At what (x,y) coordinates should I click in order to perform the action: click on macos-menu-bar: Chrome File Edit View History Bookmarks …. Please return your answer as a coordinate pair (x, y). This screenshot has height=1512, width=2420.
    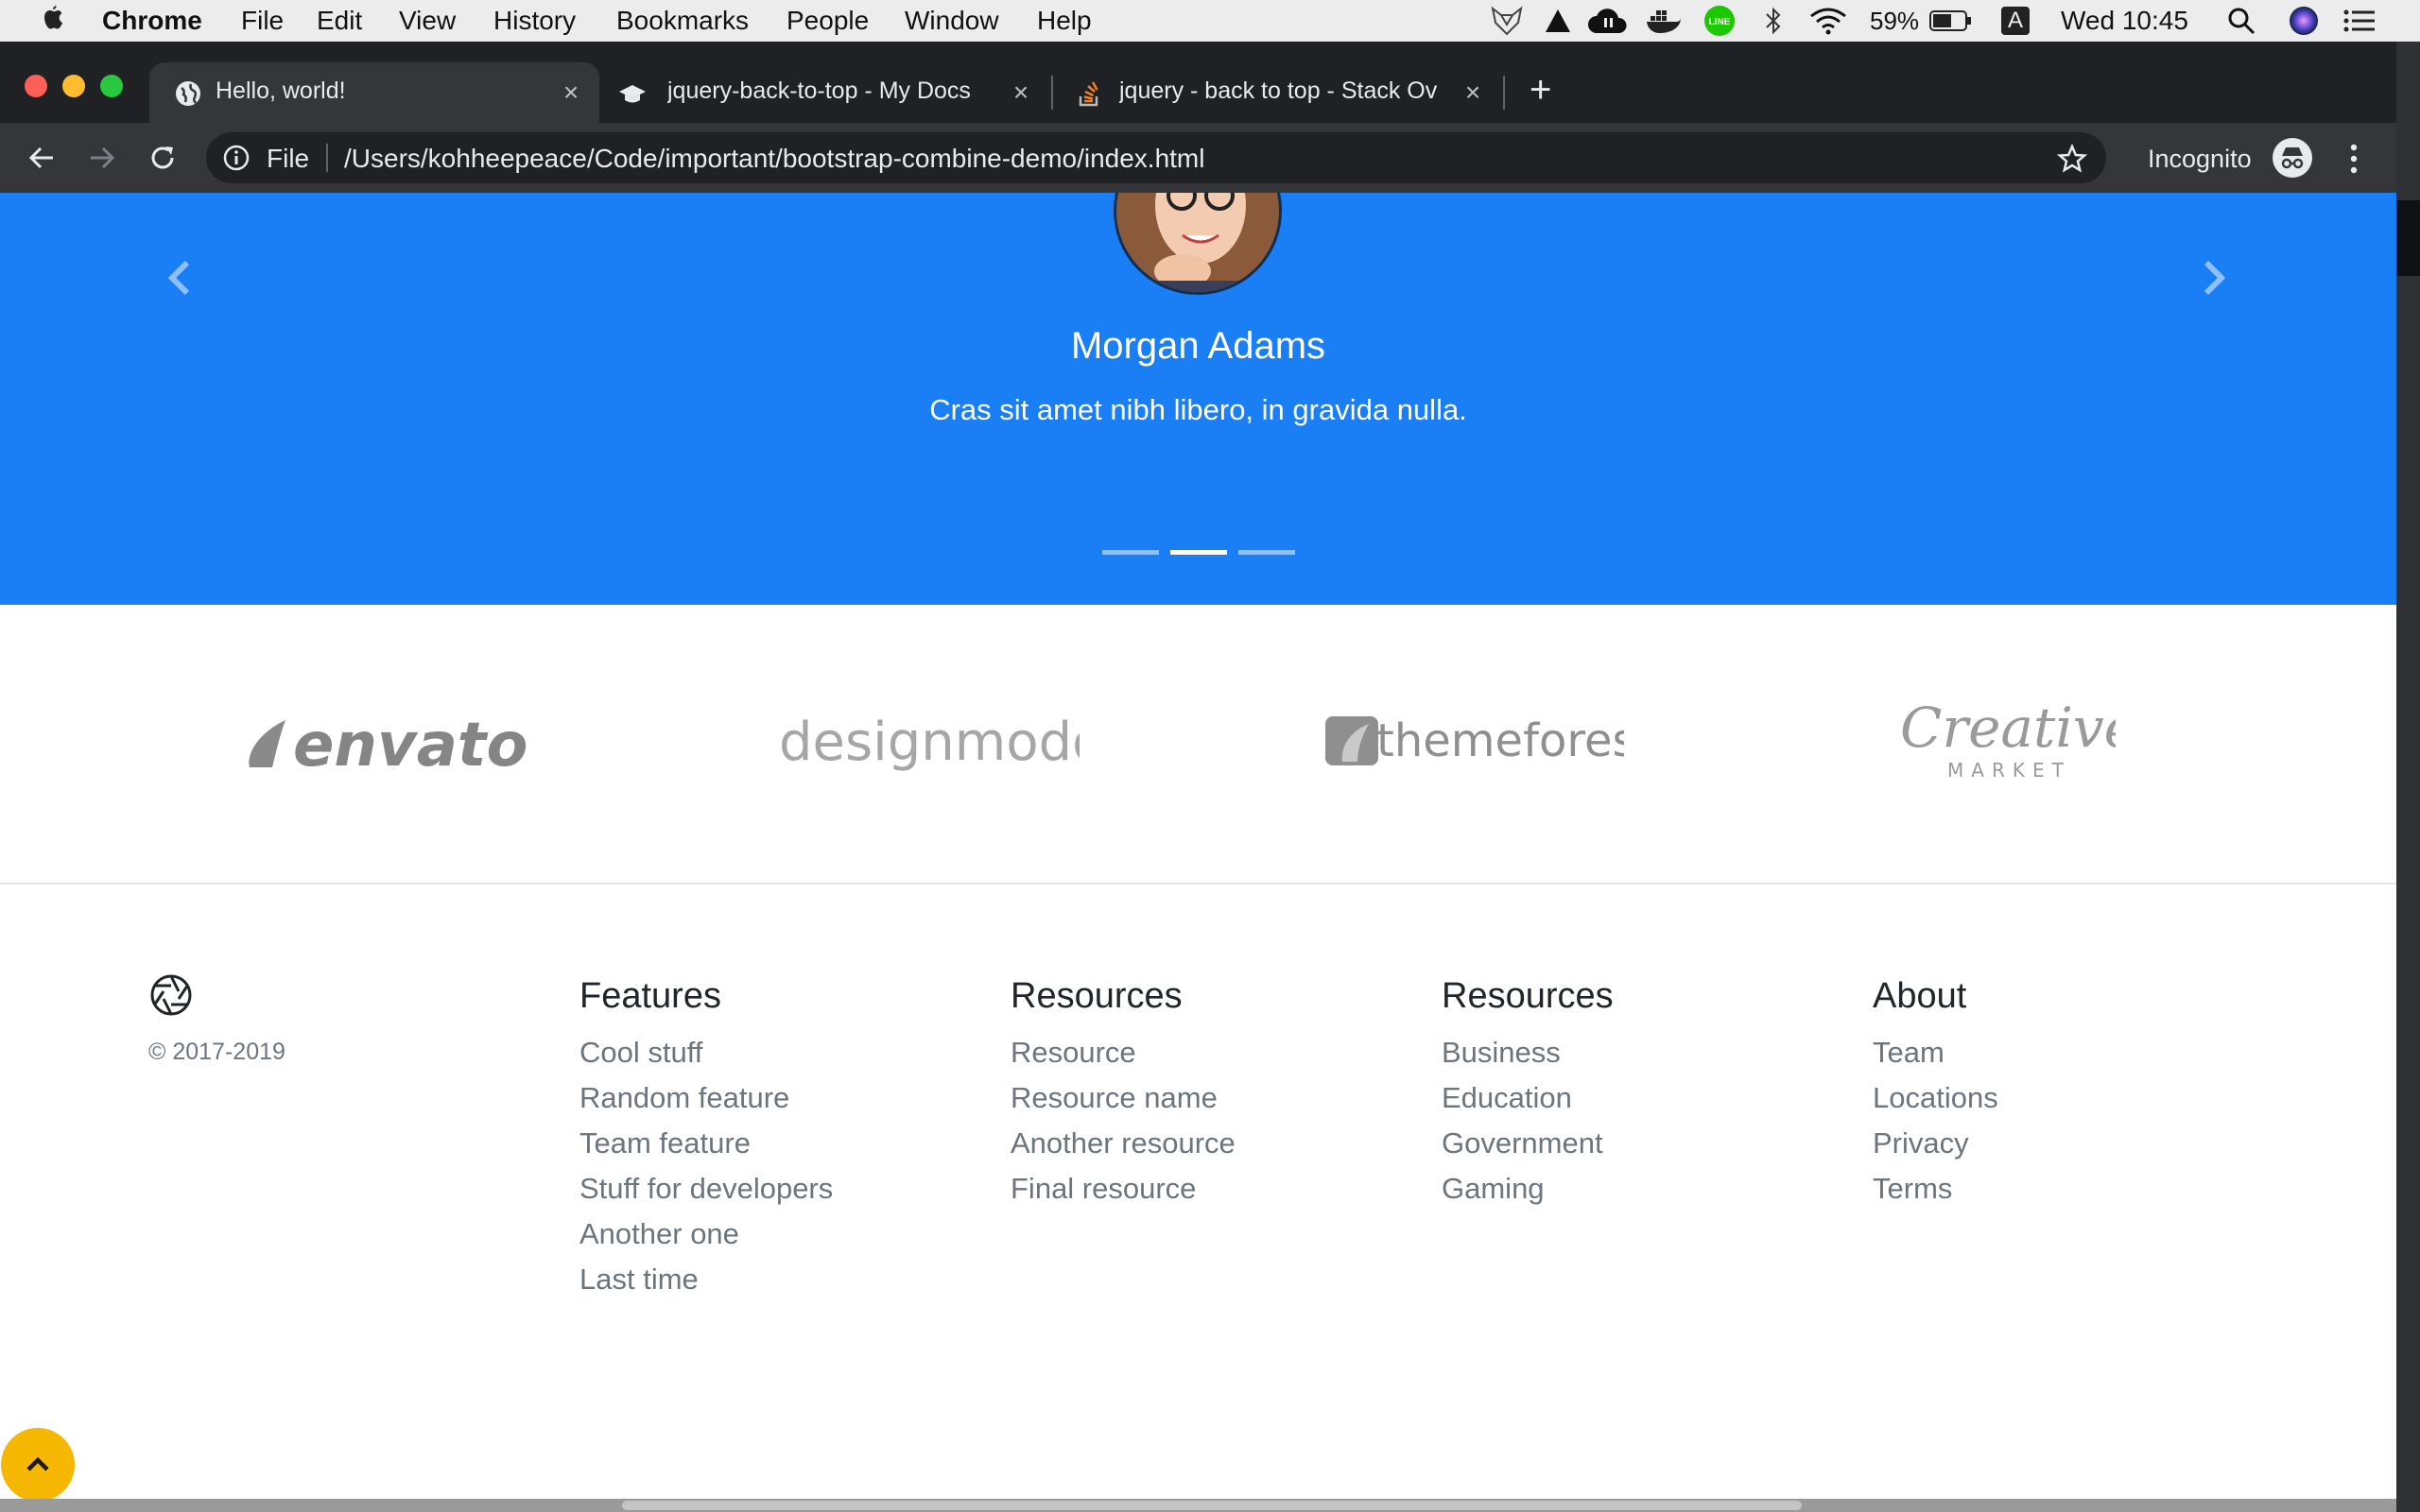
    Looking at the image, I should click on (1210, 21).